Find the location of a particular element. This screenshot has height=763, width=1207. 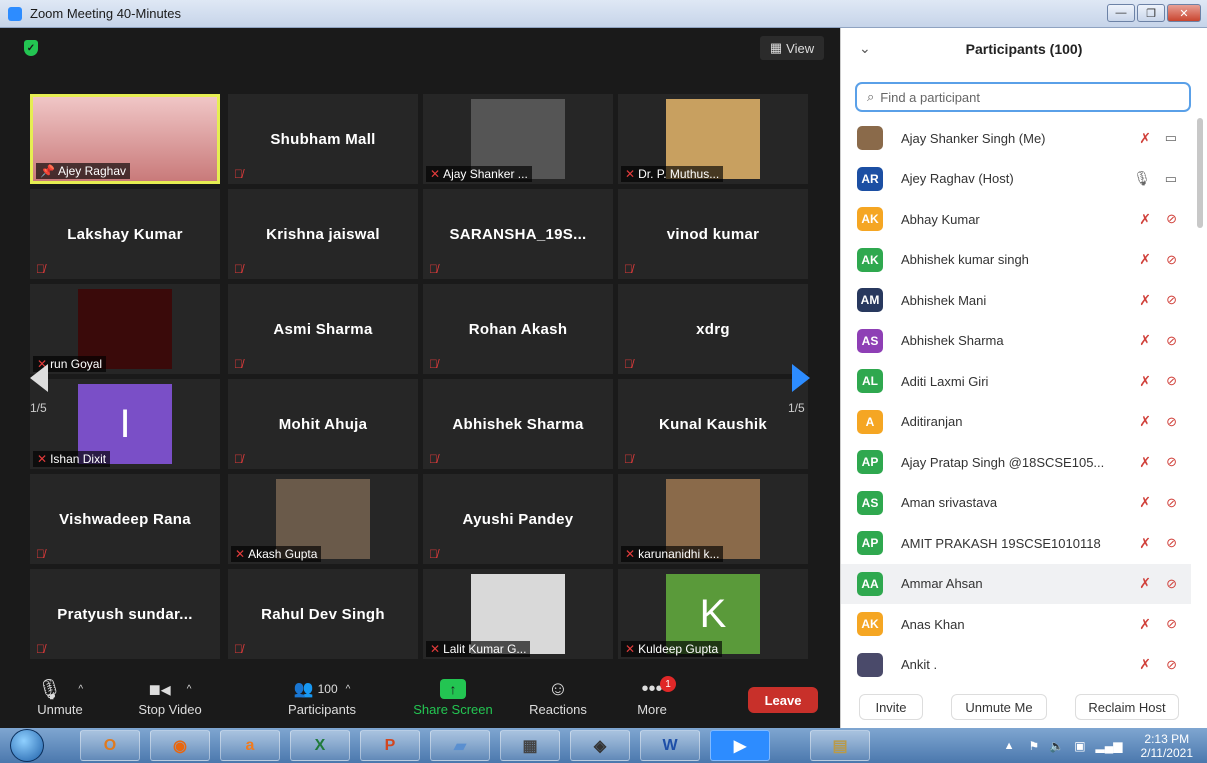

start-button is located at coordinates (27, 745).